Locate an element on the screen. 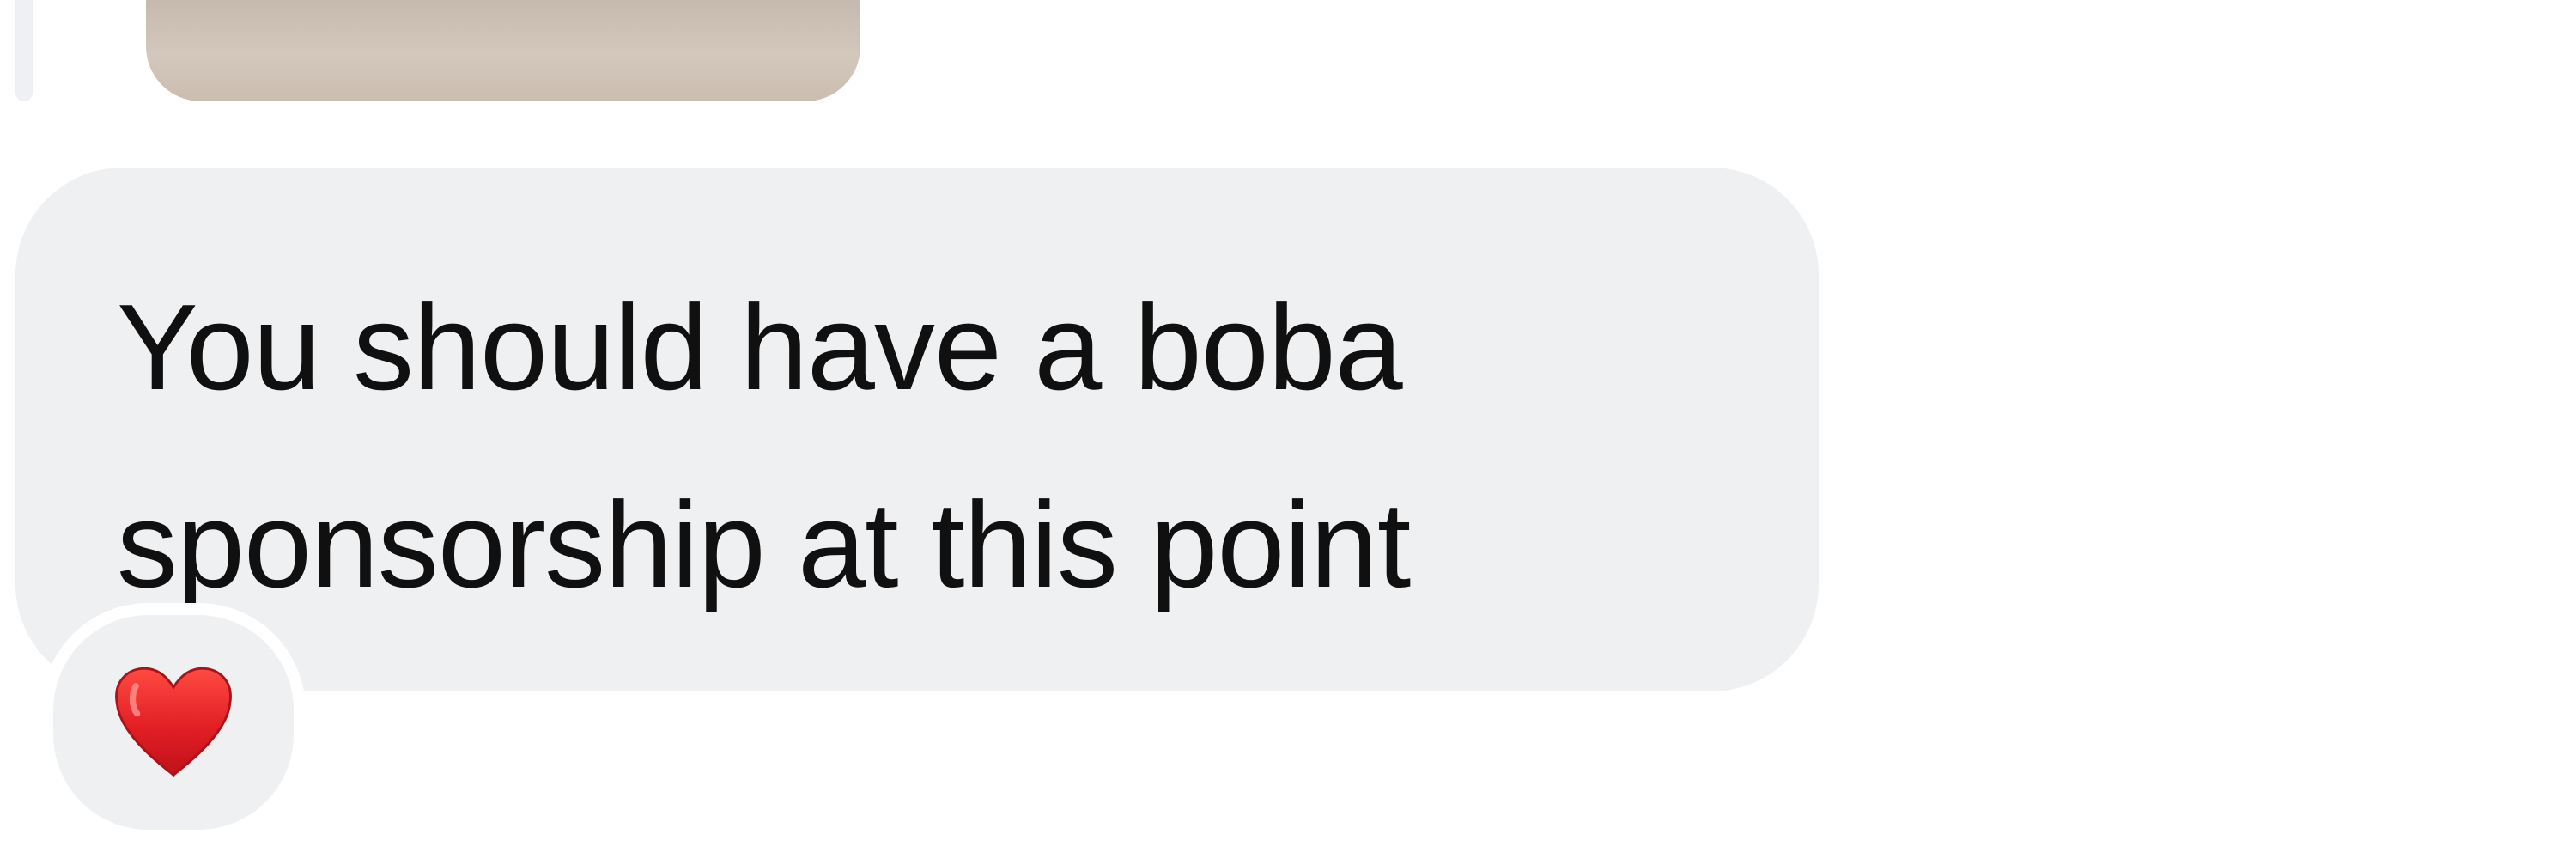 The image size is (2576, 859). red-heart-icon is located at coordinates (174, 722).